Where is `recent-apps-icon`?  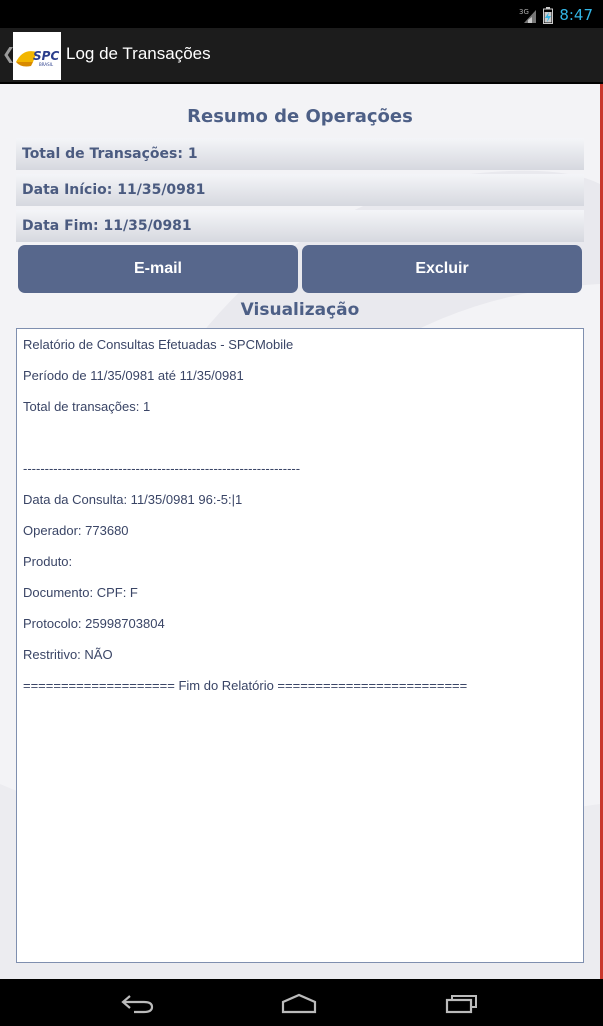
recent-apps-icon is located at coordinates (461, 1004).